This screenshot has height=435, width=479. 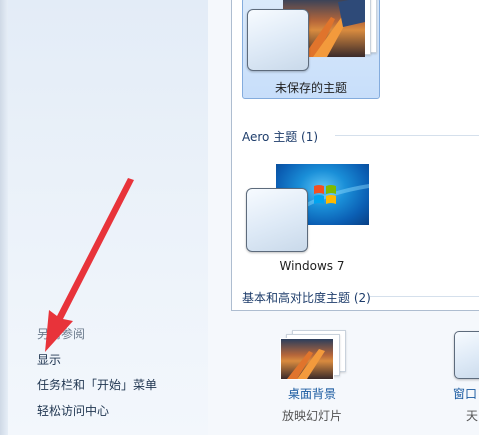 What do you see at coordinates (462, 380) in the screenshot?
I see `window-color-option: 窗口 天` at bounding box center [462, 380].